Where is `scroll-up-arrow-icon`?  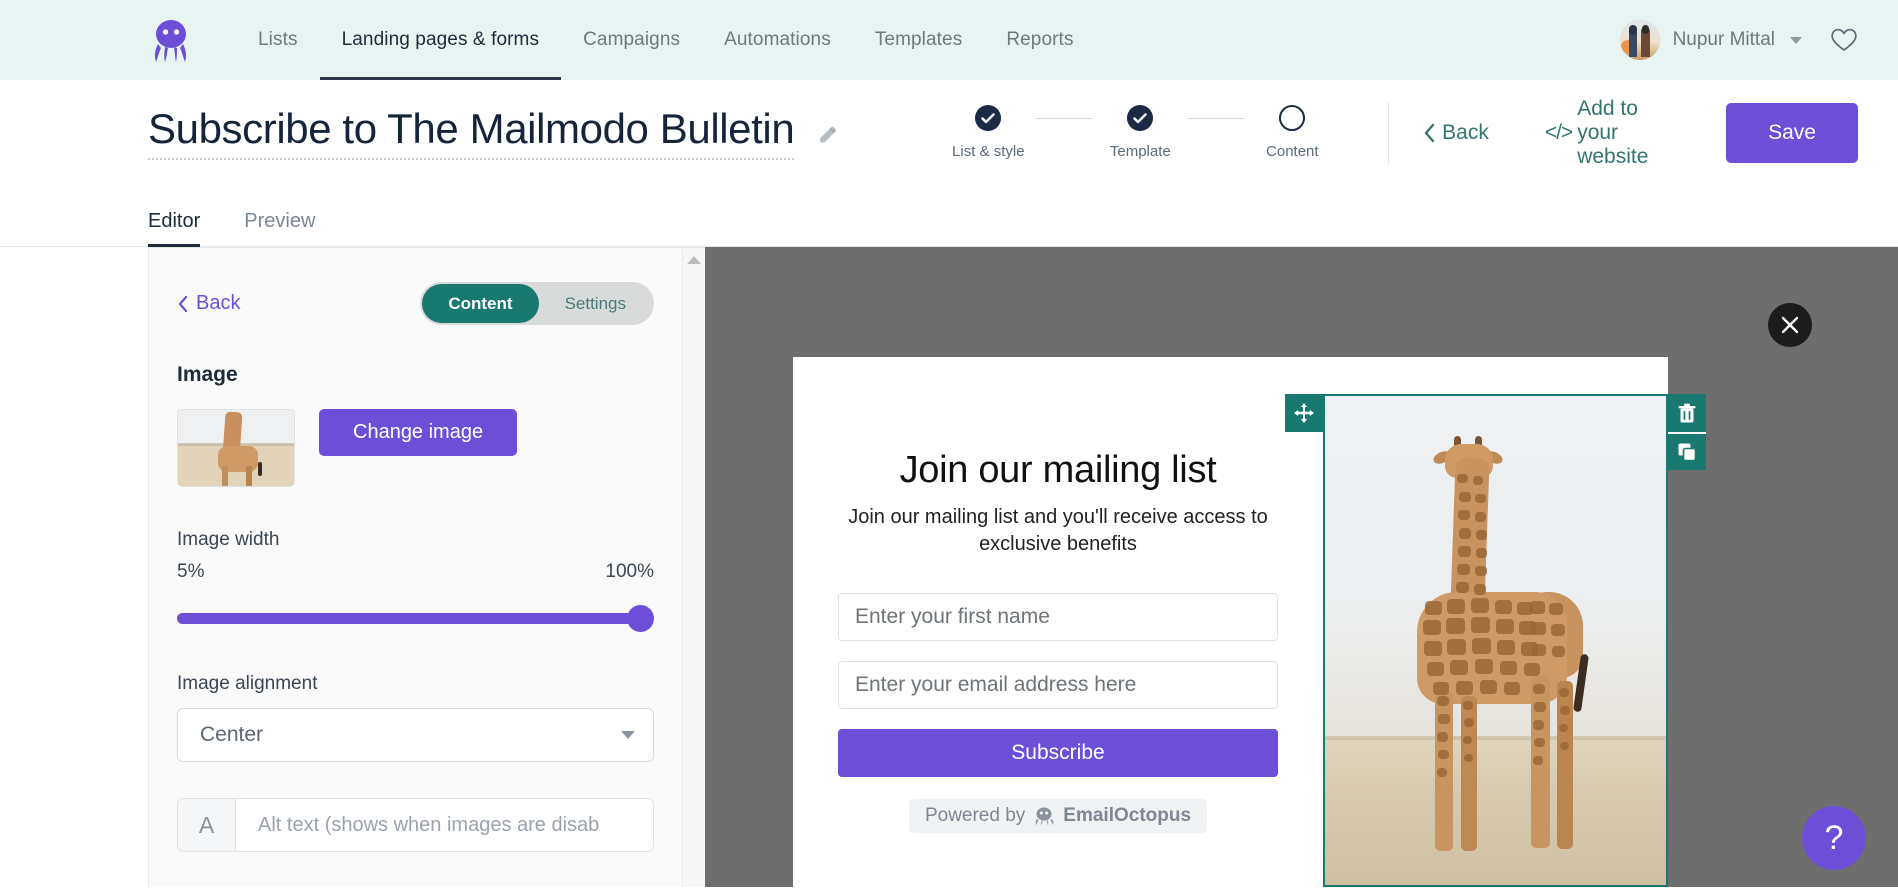
scroll-up-arrow-icon is located at coordinates (694, 260).